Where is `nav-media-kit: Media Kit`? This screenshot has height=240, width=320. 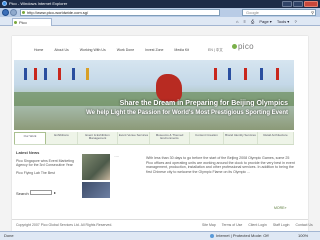
nav-media-kit: Media Kit is located at coordinates (181, 50).